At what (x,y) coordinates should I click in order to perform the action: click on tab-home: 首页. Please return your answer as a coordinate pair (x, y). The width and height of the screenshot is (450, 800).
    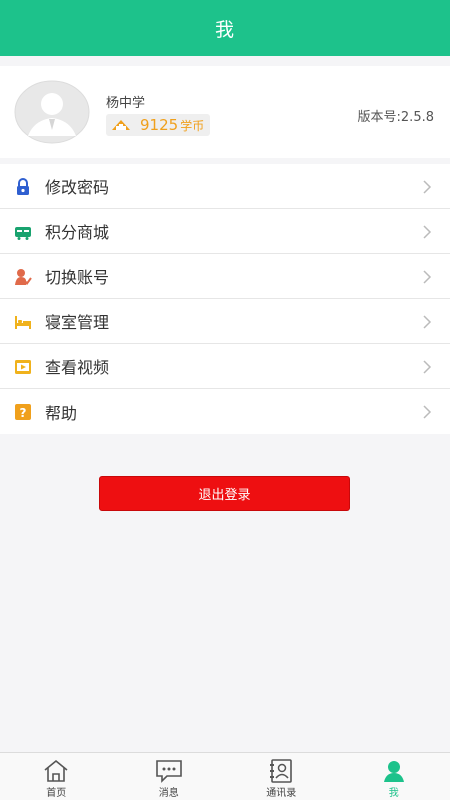
    Looking at the image, I should click on (56, 776).